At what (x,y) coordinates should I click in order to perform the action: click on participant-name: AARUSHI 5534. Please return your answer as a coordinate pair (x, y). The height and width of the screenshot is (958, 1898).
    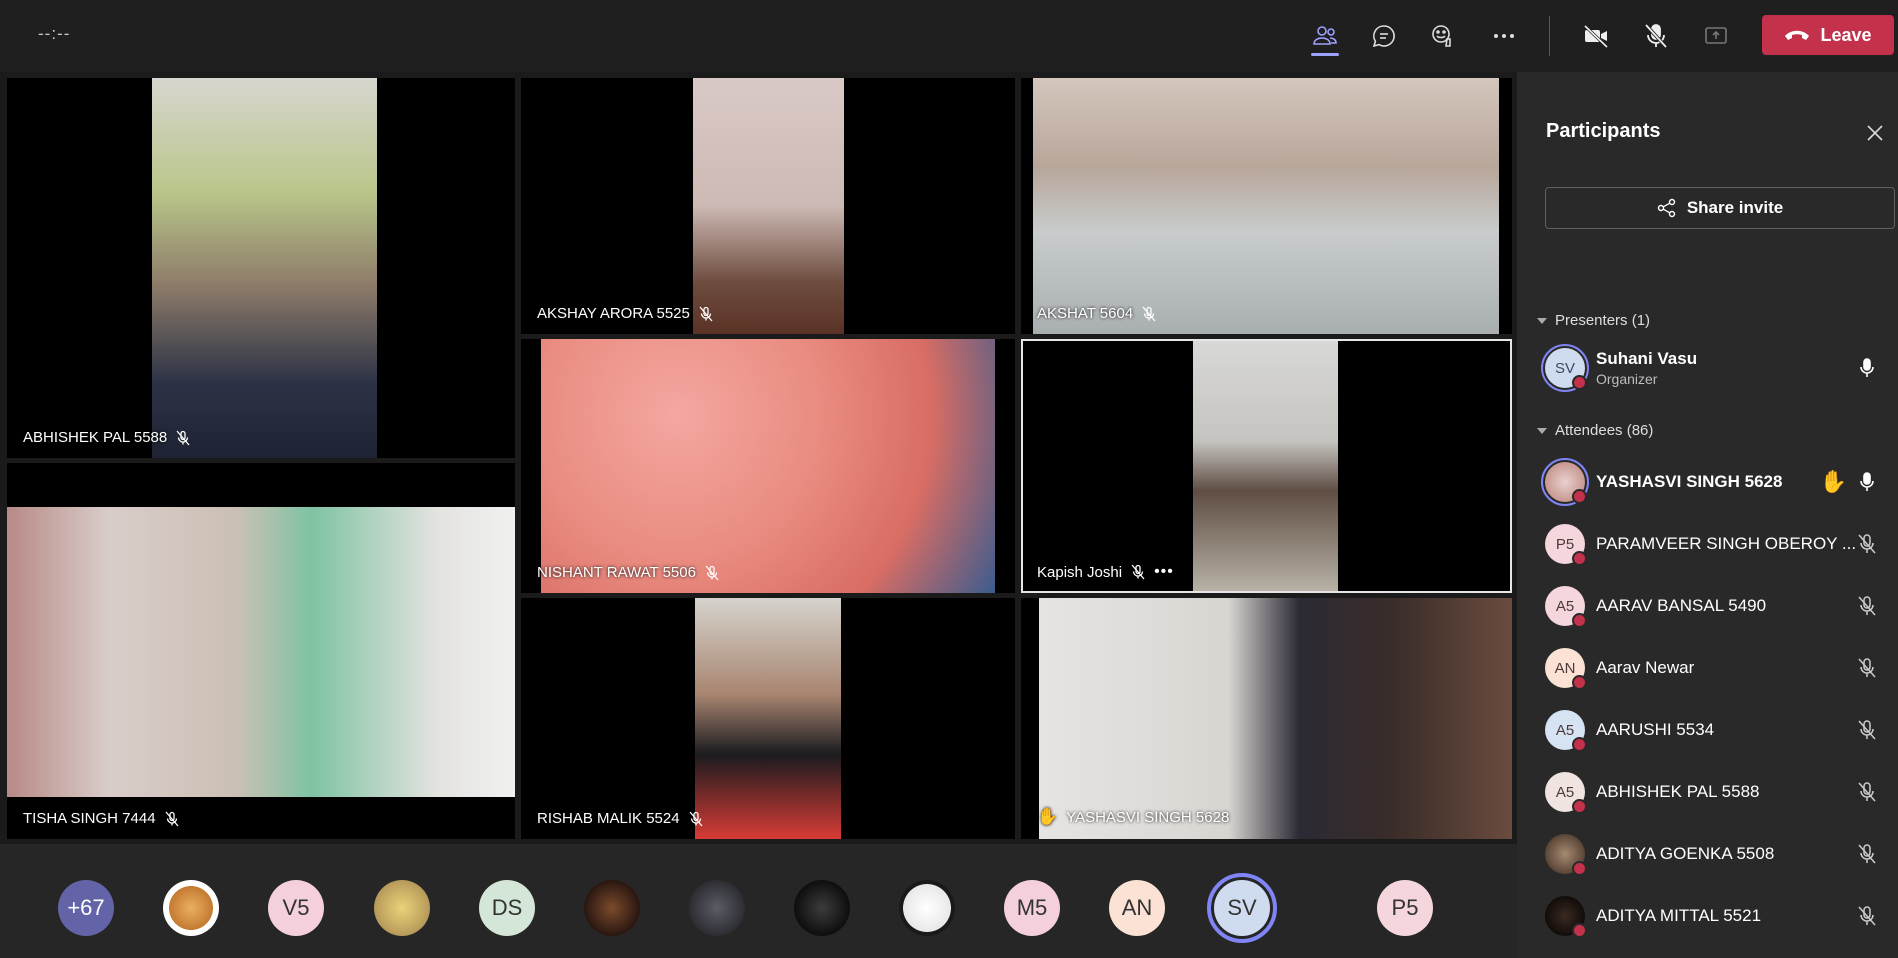
    Looking at the image, I should click on (1655, 729).